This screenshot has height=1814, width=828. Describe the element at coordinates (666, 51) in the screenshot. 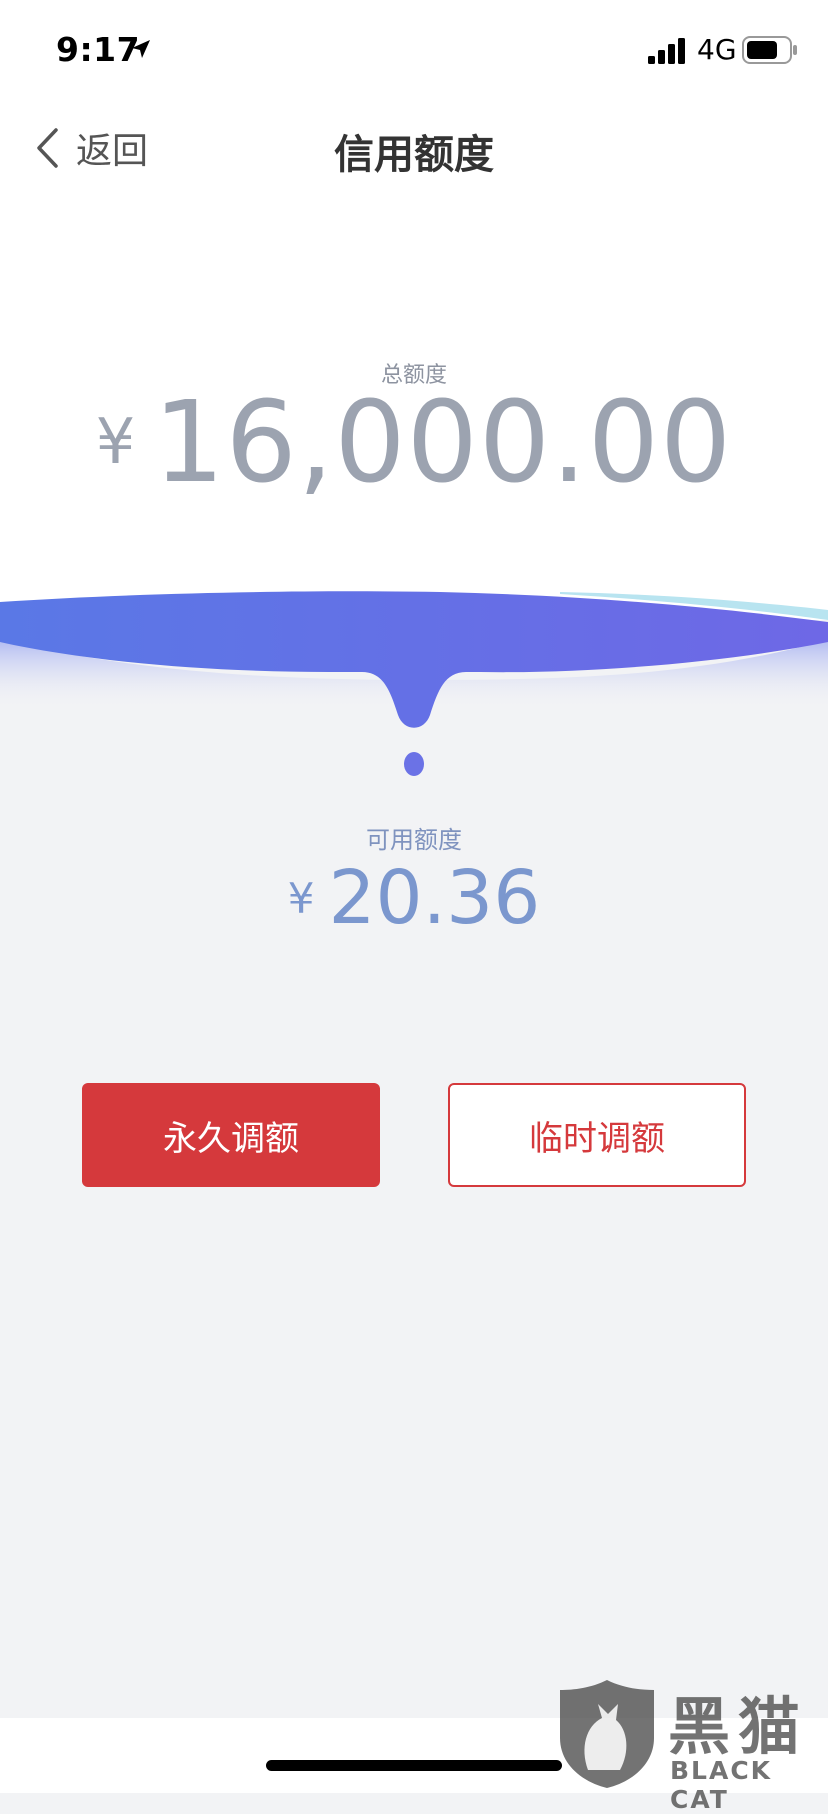

I see `signal-bars-icon` at that location.